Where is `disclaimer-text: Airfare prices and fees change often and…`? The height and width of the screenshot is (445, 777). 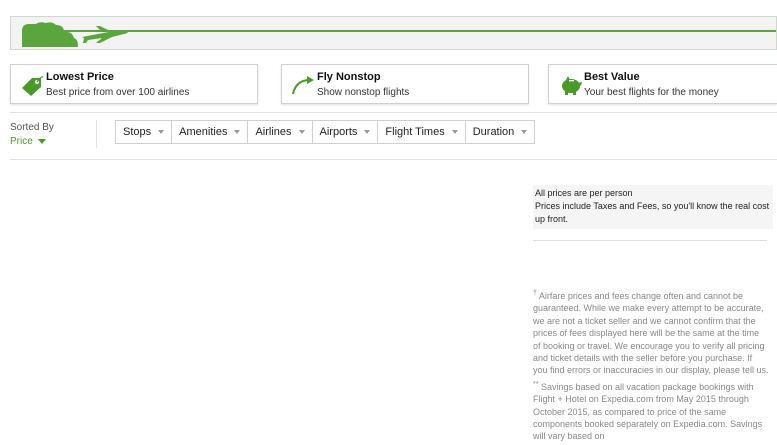
disclaimer-text: Airfare prices and fees change often and… is located at coordinates (651, 333).